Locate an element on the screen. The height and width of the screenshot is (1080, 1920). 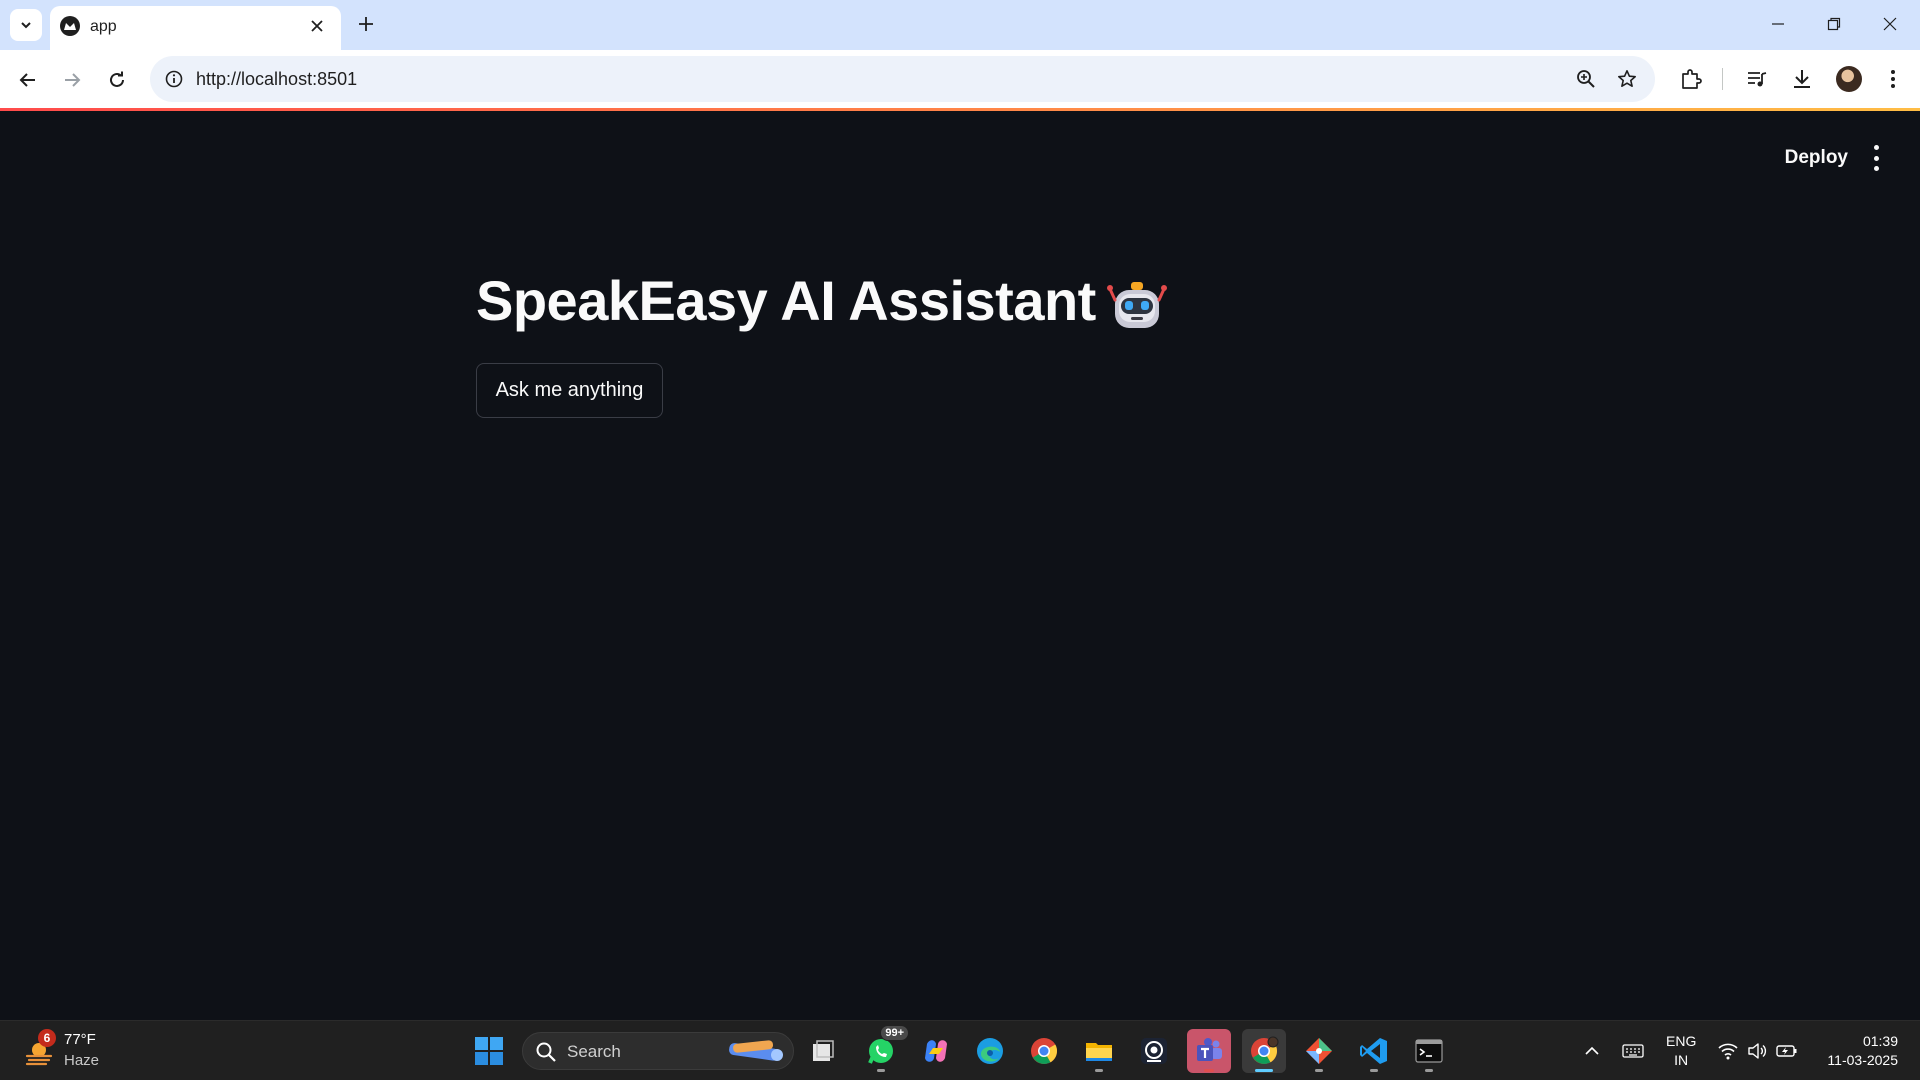
main-menu-icon is located at coordinates (1876, 158).